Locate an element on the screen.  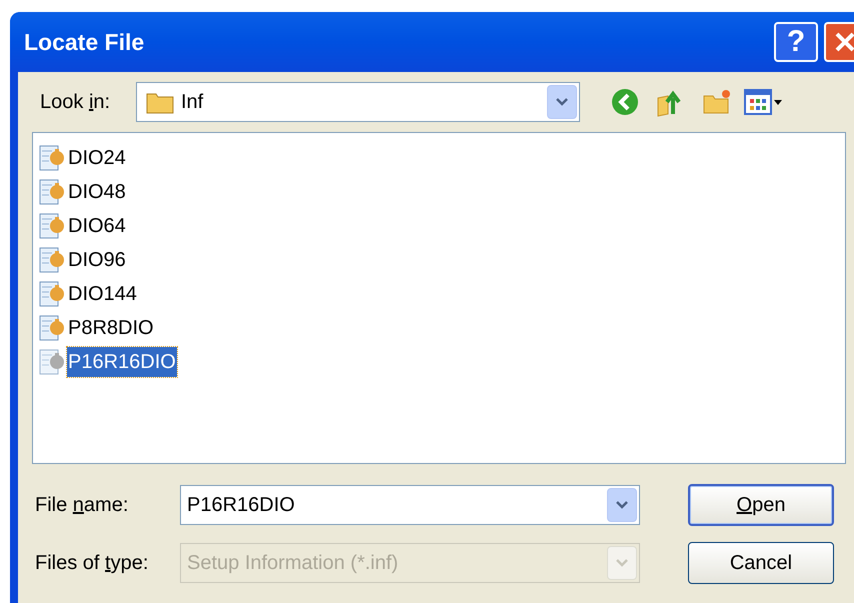
field-value: Inf is located at coordinates (192, 102).